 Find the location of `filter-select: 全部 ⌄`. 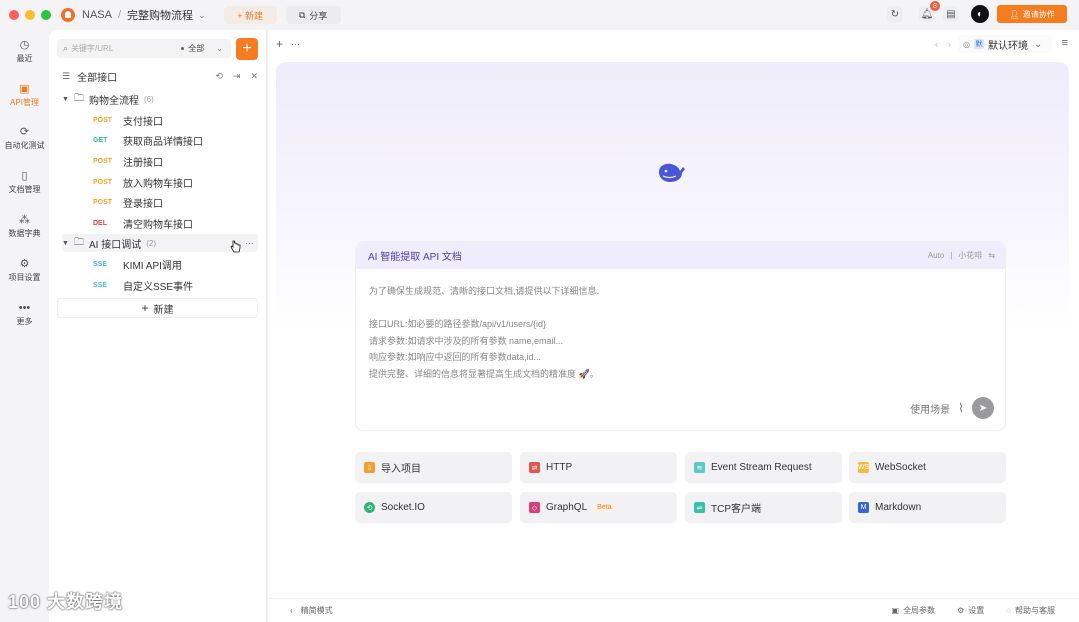

filter-select: 全部 ⌄ is located at coordinates (202, 48).